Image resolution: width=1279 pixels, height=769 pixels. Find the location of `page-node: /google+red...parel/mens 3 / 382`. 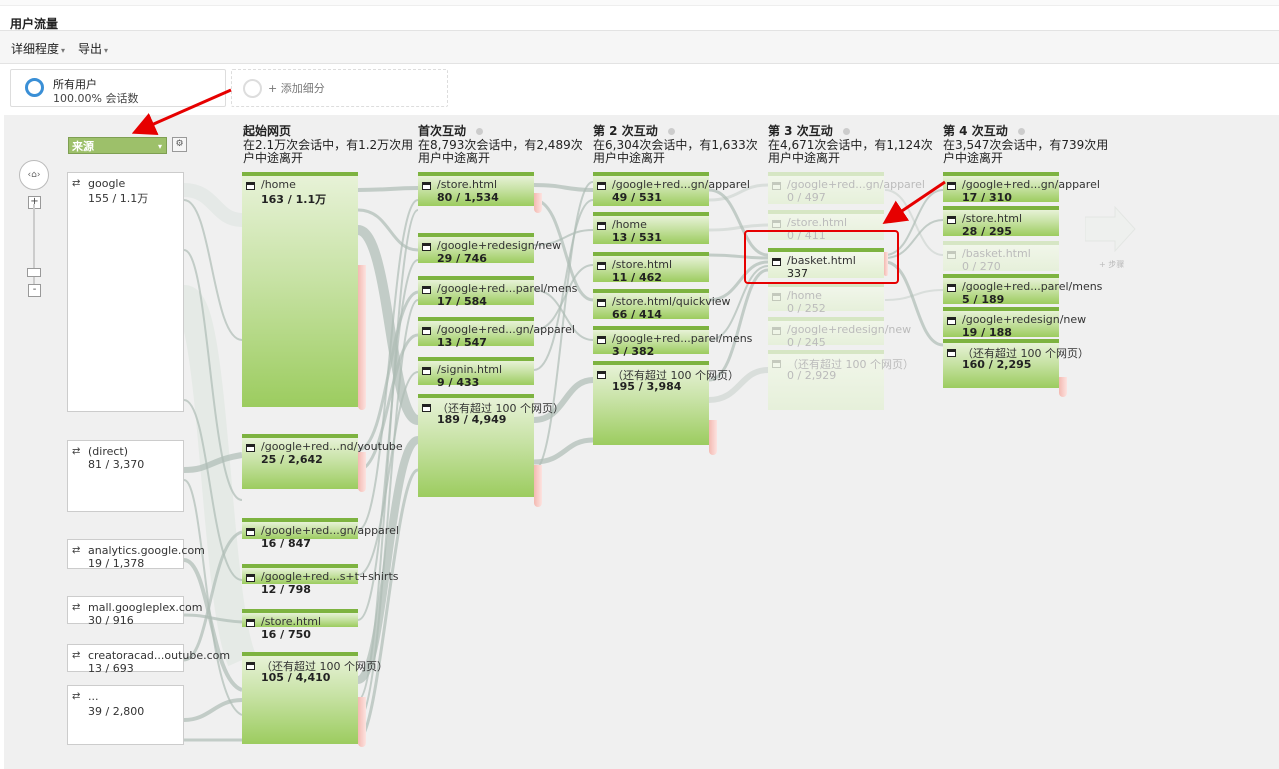

page-node: /google+red...parel/mens 3 / 382 is located at coordinates (672, 342).